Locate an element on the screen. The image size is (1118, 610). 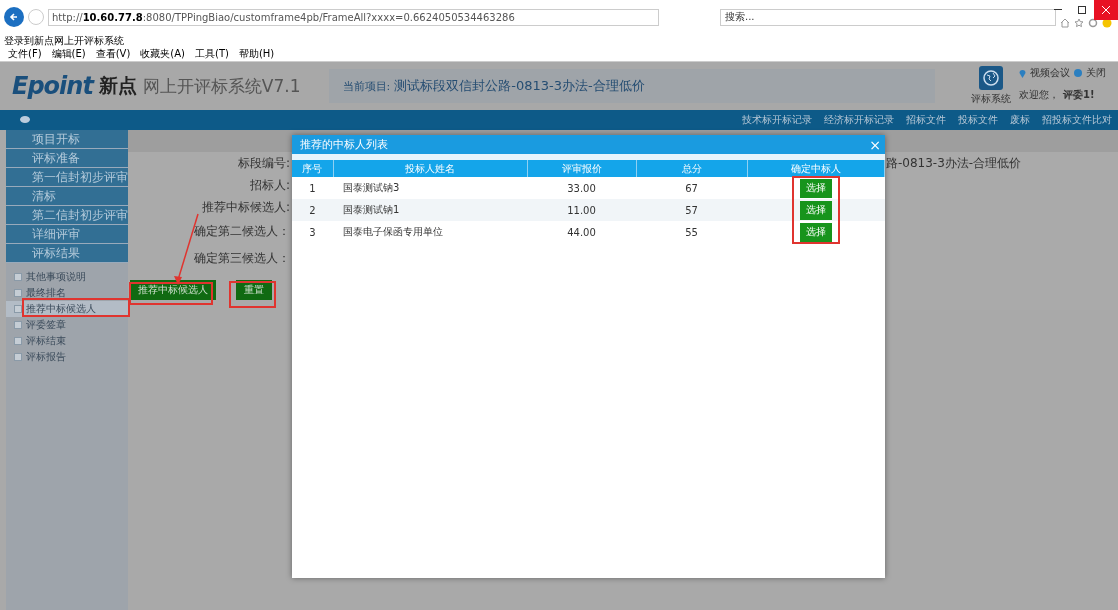
section-number-value: 路-0813-3办法-合理低价 is located at coordinates (954, 163).